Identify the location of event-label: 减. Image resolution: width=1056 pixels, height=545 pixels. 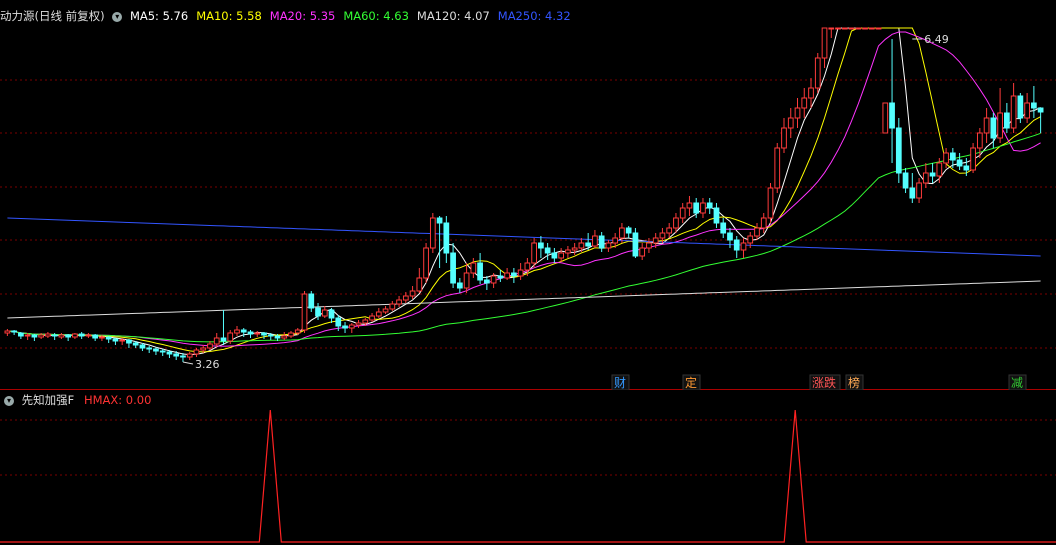
(1017, 383).